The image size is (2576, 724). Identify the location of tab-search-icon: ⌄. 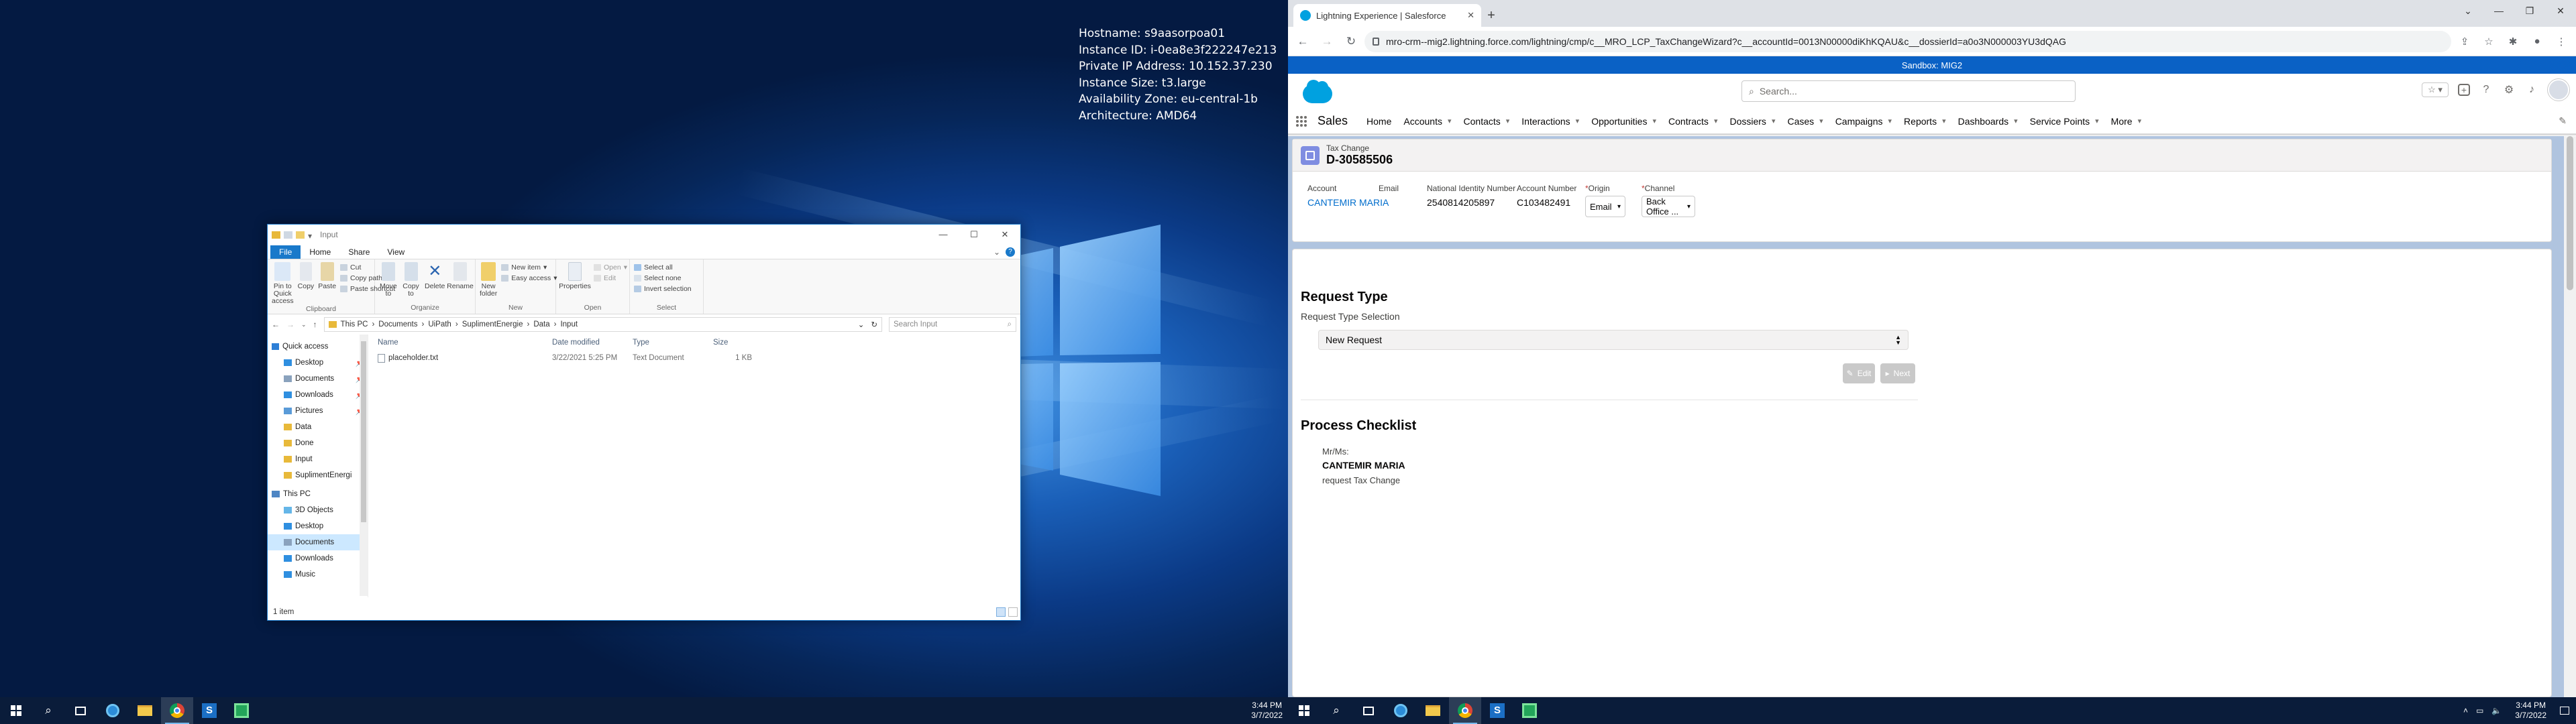
(2468, 10).